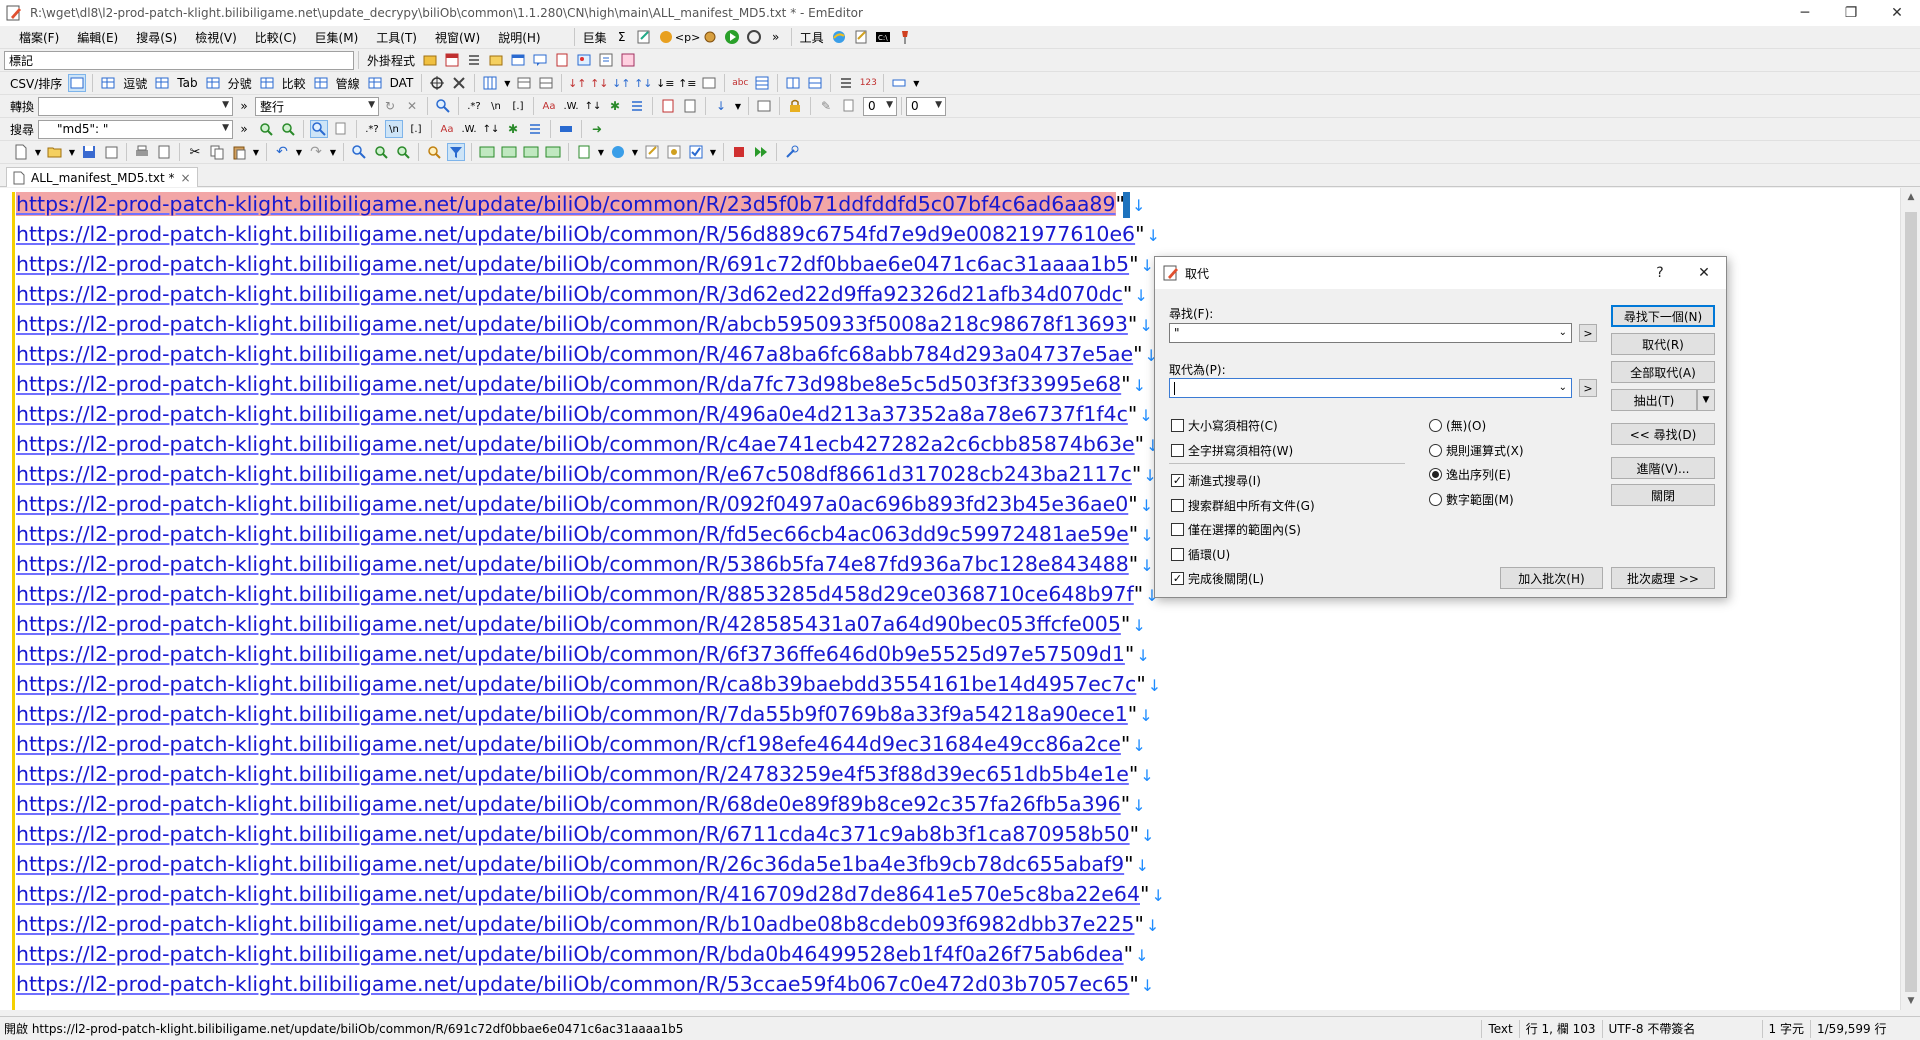 This screenshot has height=1040, width=1920. Describe the element at coordinates (621, 83) in the screenshot. I see `sort-numeric-icon: ↓↑` at that location.